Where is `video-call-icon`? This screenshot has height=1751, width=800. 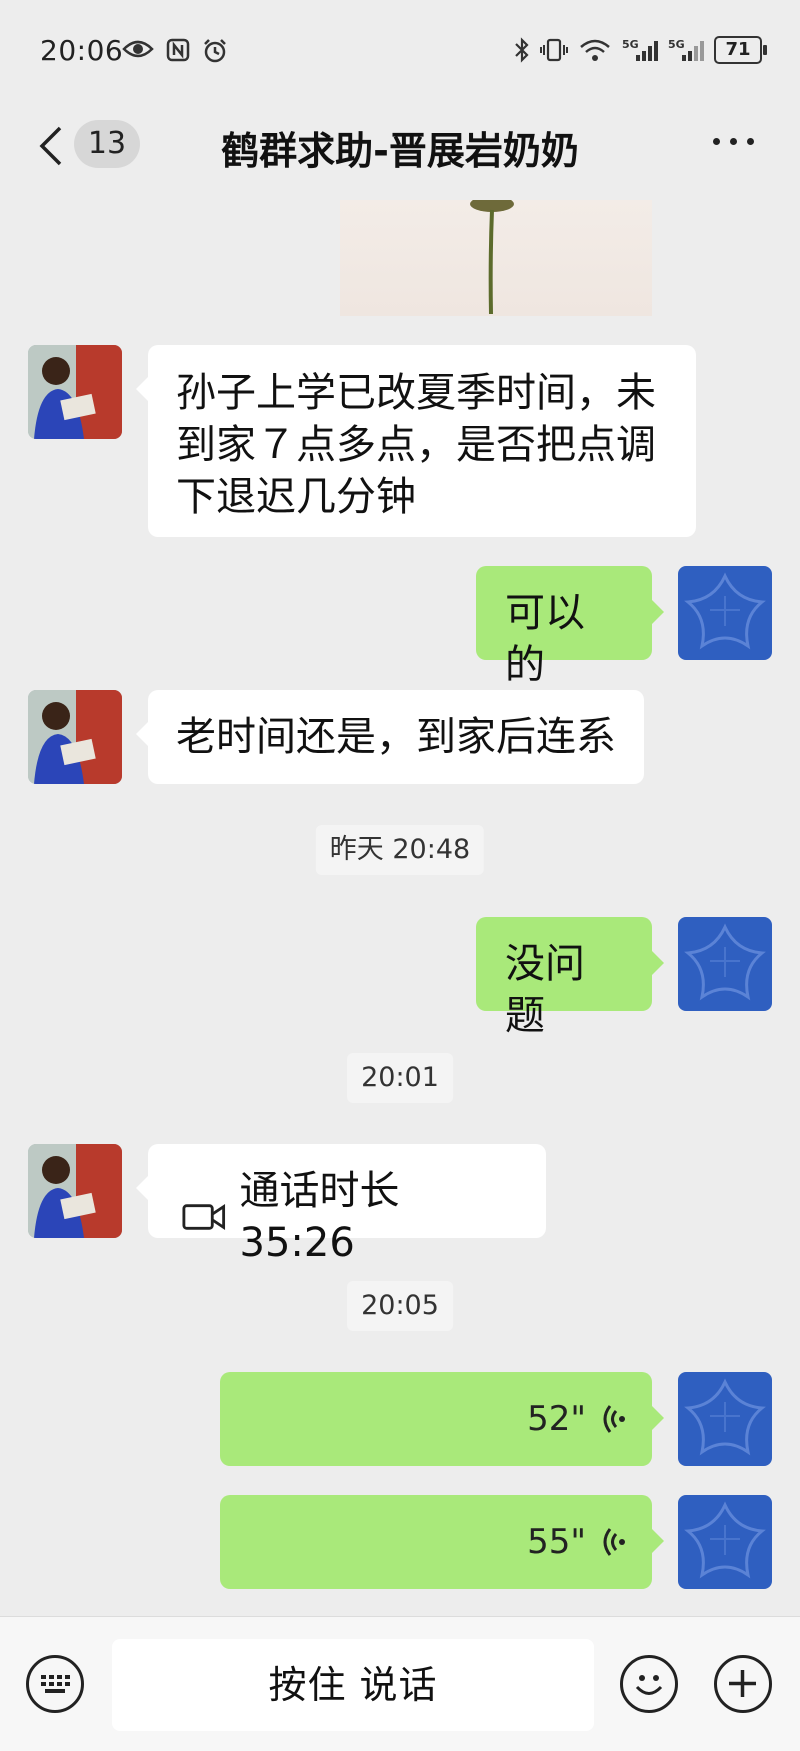
video-call-icon is located at coordinates (204, 1217).